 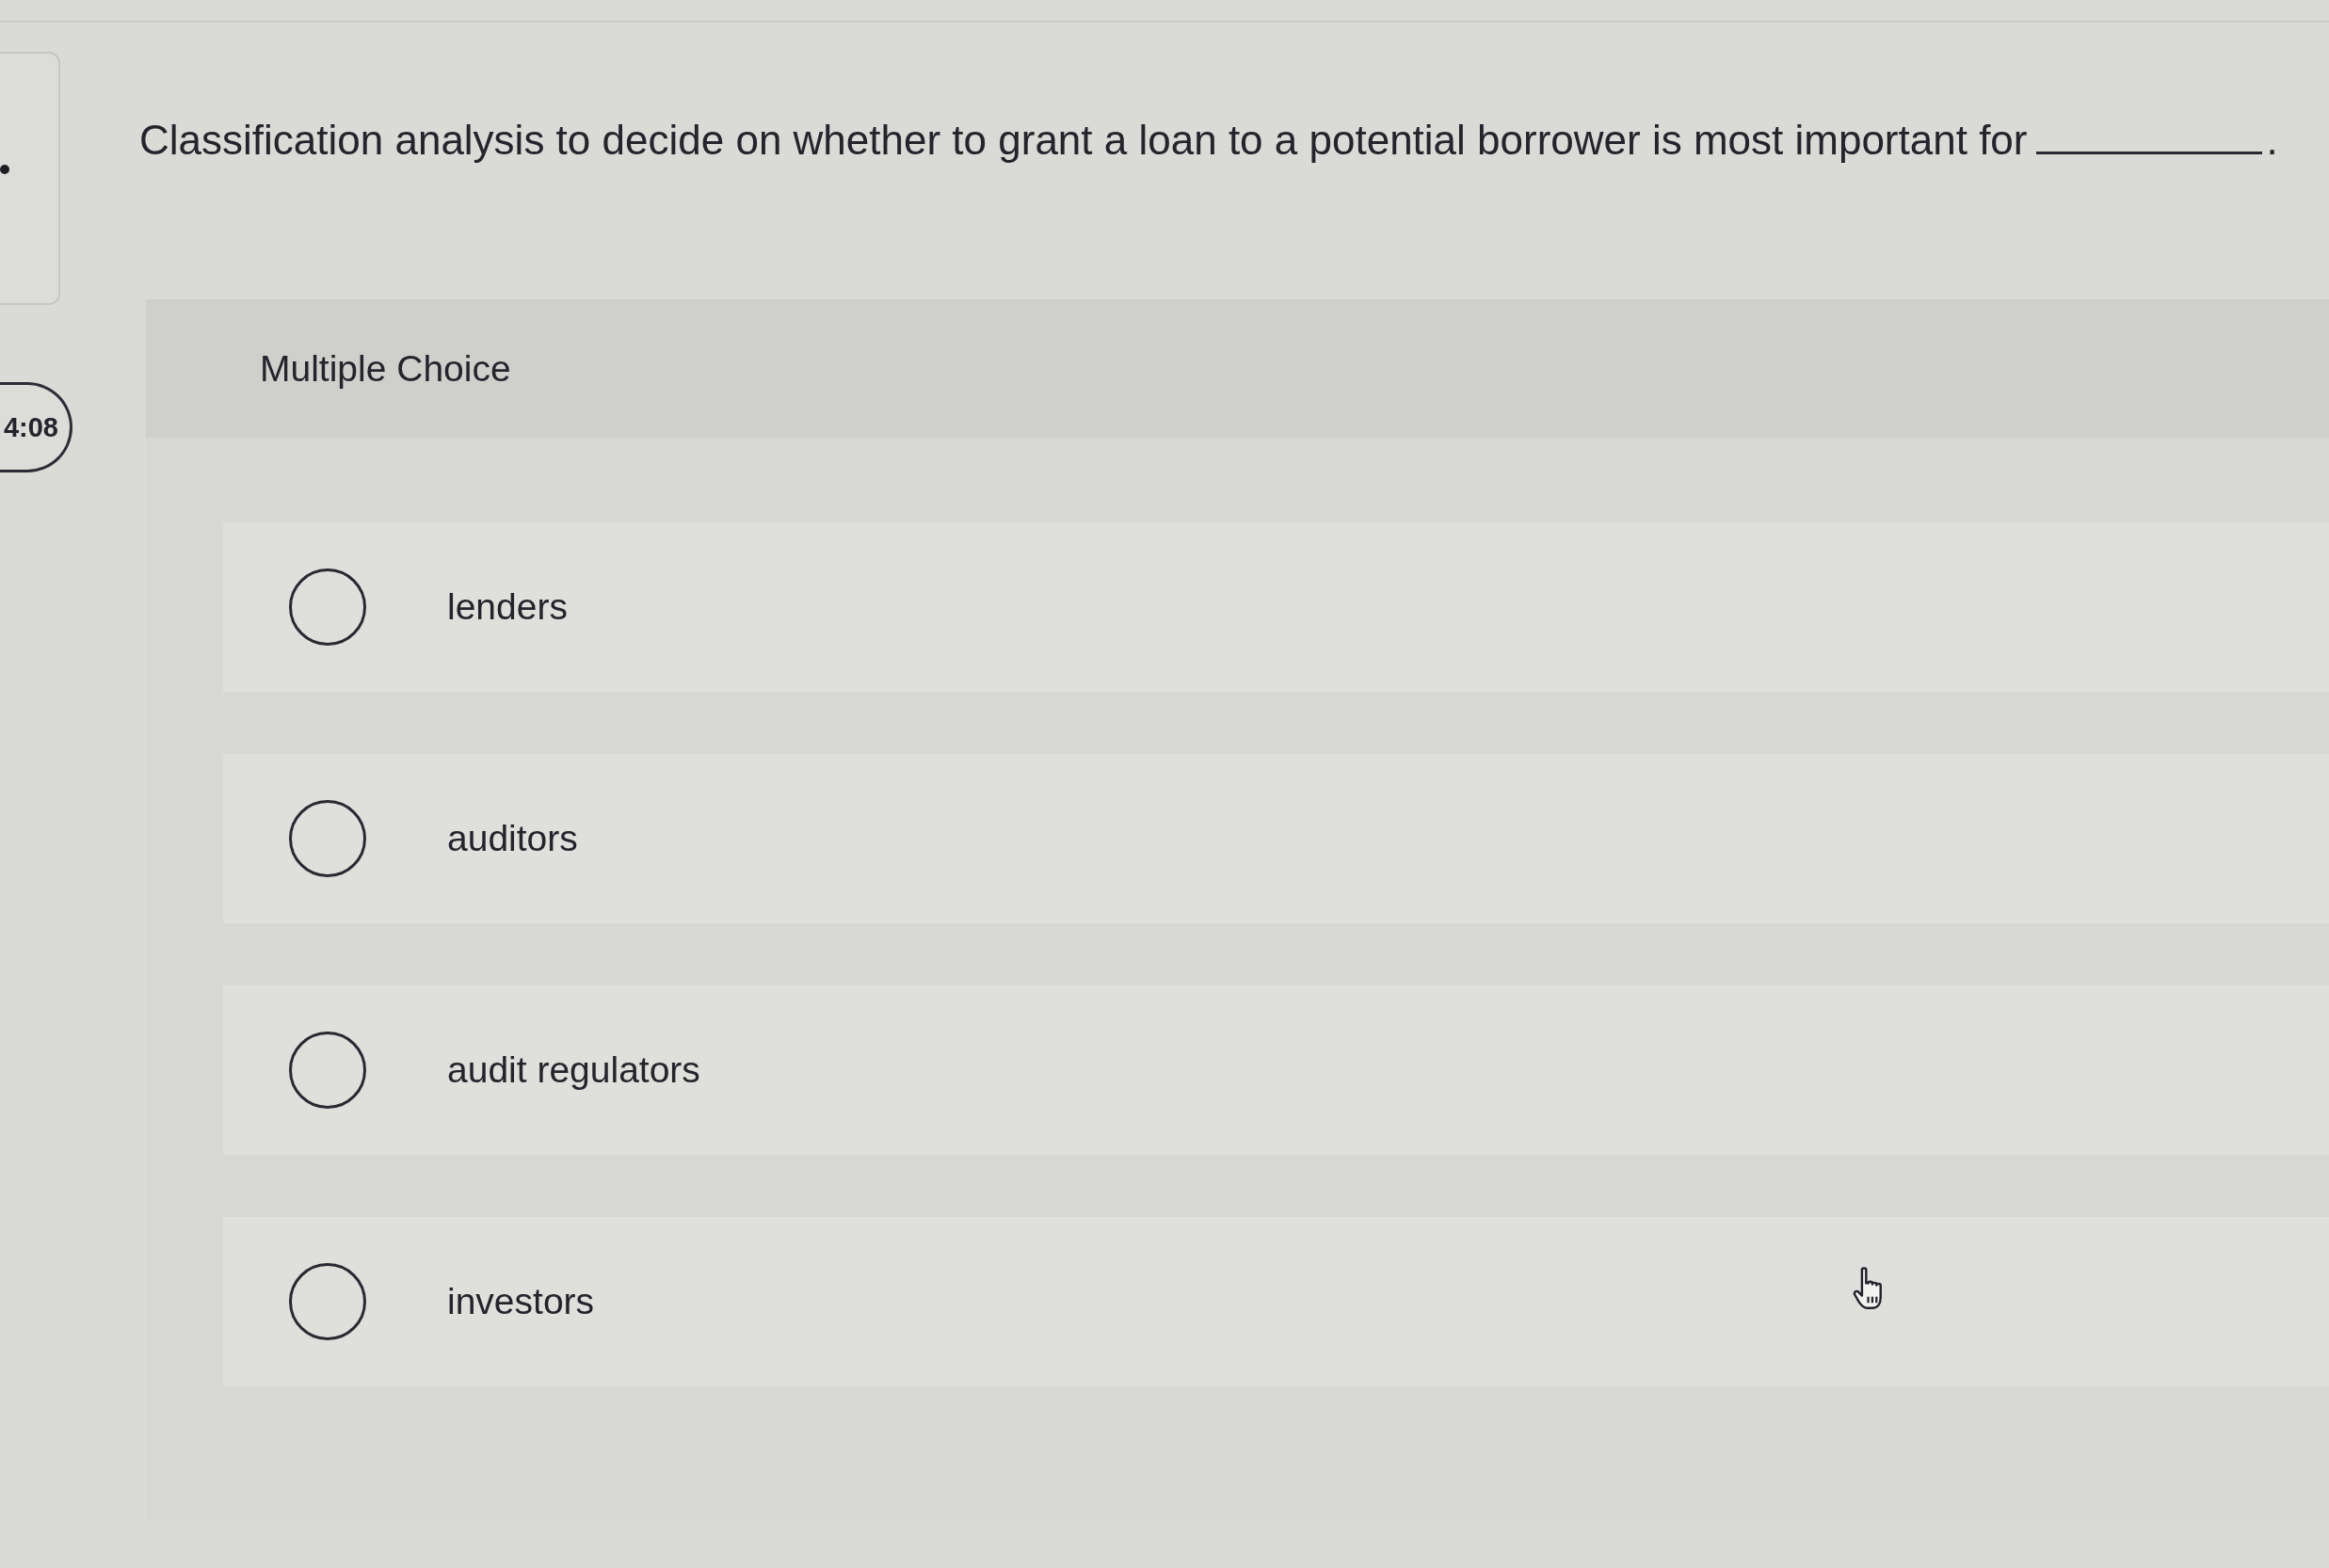 What do you see at coordinates (1084, 140) in the screenshot?
I see `question-text: Classification analysis to decide on whether to grant a loan to a potential borrower is most important for` at bounding box center [1084, 140].